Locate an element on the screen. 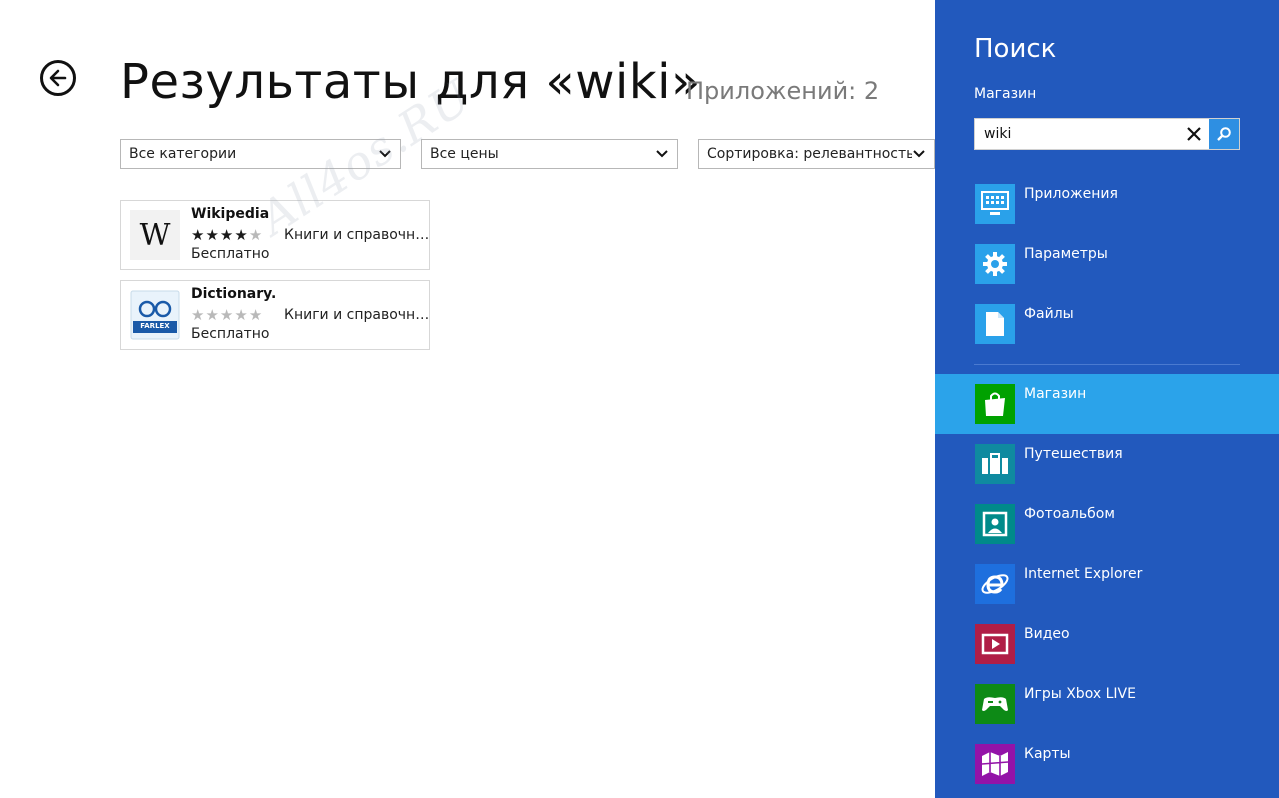 The image size is (1279, 798). video-icon is located at coordinates (995, 644).